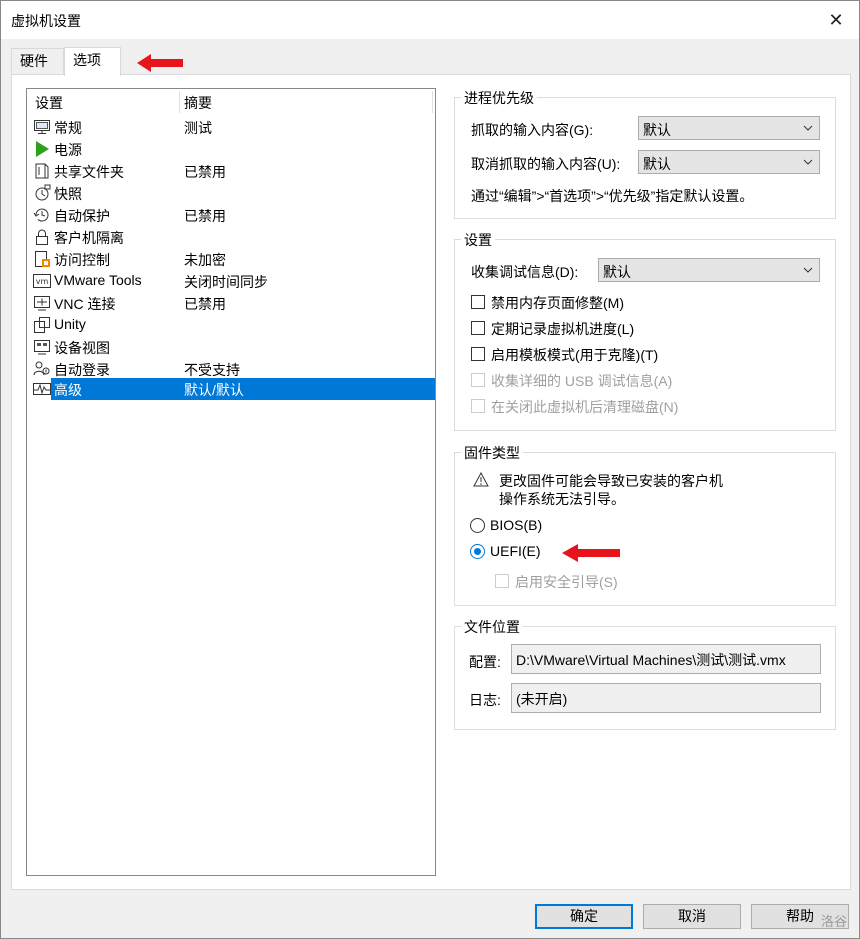 This screenshot has width=860, height=939. Describe the element at coordinates (89, 172) in the screenshot. I see `item-name: 共享文件夹` at that location.